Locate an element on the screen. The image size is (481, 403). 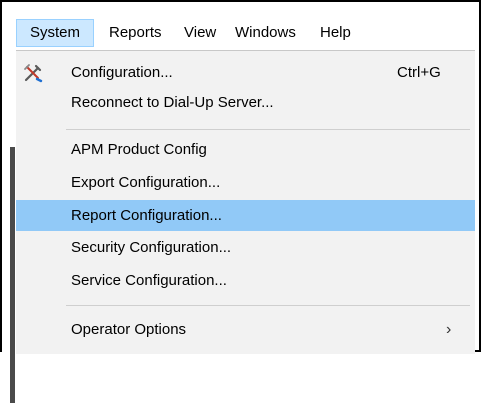
background-window-edge is located at coordinates (9, 227).